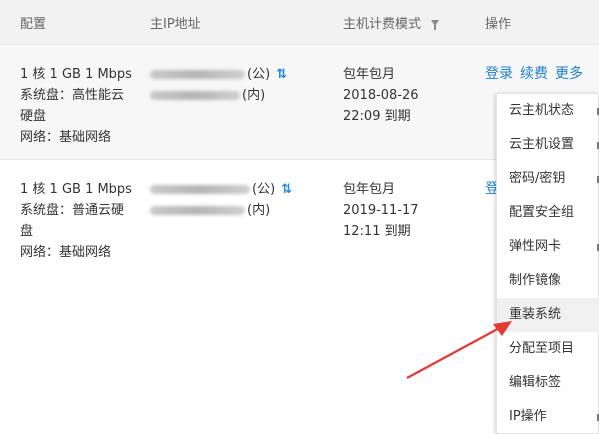  I want to click on arrow-shaft, so click(456, 351).